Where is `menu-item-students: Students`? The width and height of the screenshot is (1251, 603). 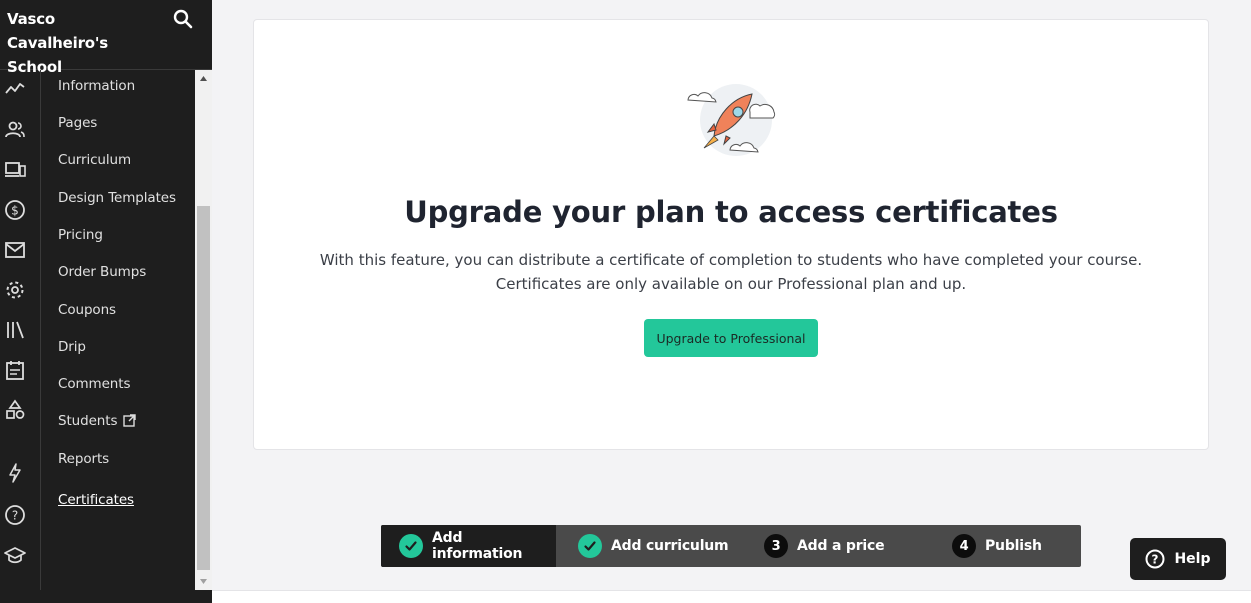
menu-item-students: Students is located at coordinates (97, 422).